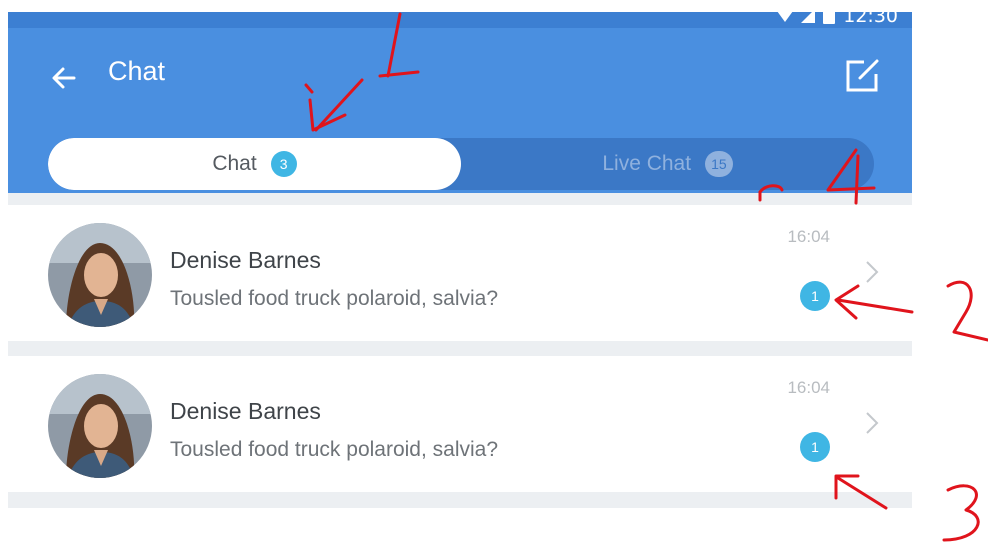  What do you see at coordinates (234, 163) in the screenshot?
I see `tab-chat-label: Chat` at bounding box center [234, 163].